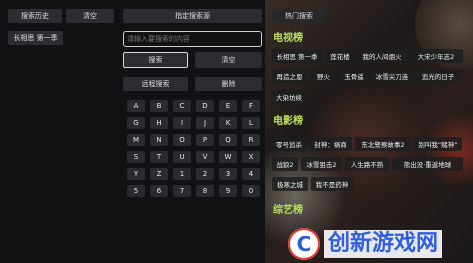  What do you see at coordinates (205, 157) in the screenshot?
I see `key-V: V` at bounding box center [205, 157].